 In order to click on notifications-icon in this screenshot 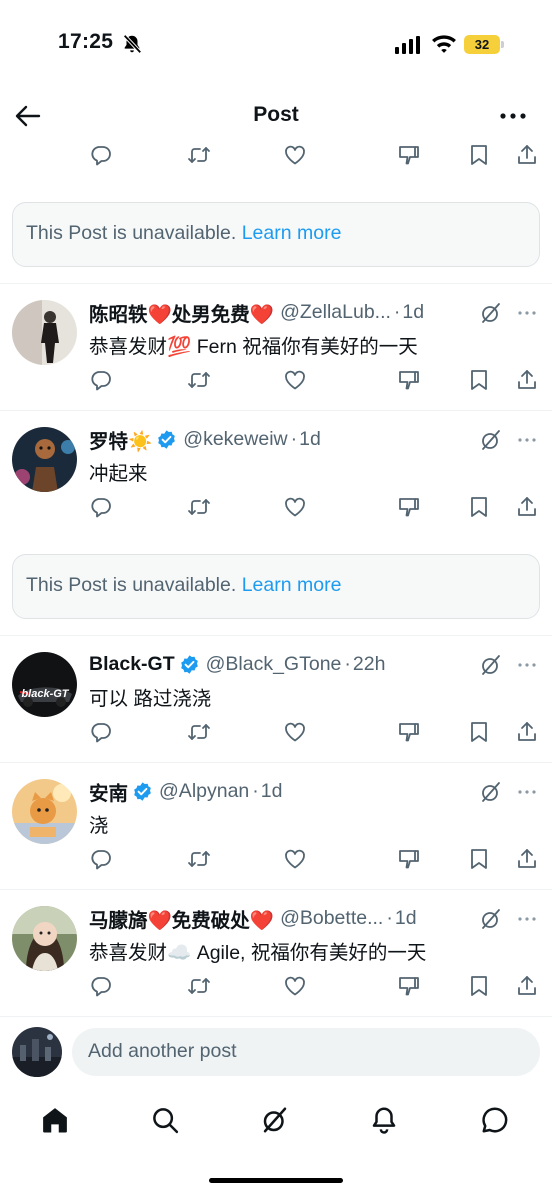, I will do `click(384, 1120)`.